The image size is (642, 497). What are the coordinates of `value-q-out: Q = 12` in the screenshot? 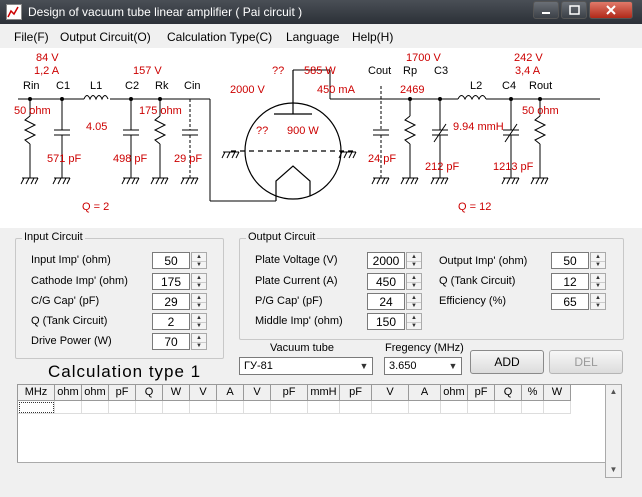 It's located at (474, 207).